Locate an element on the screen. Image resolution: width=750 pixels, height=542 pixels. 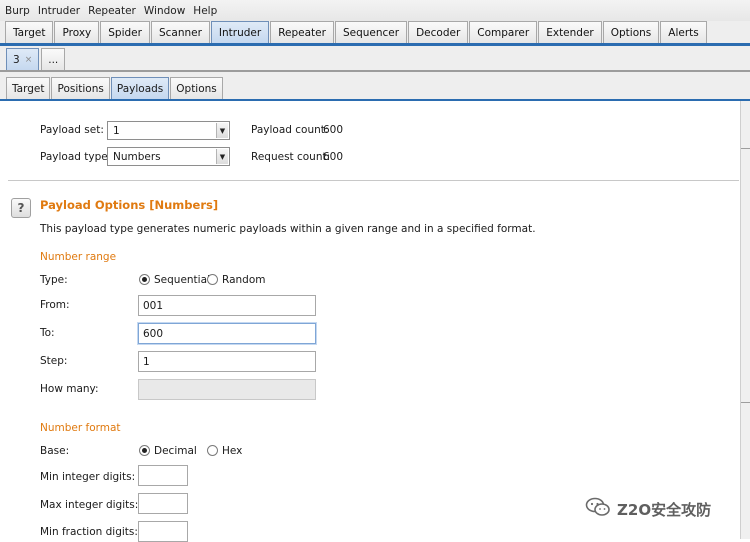
tab-comparer: Comparer is located at coordinates (503, 32).